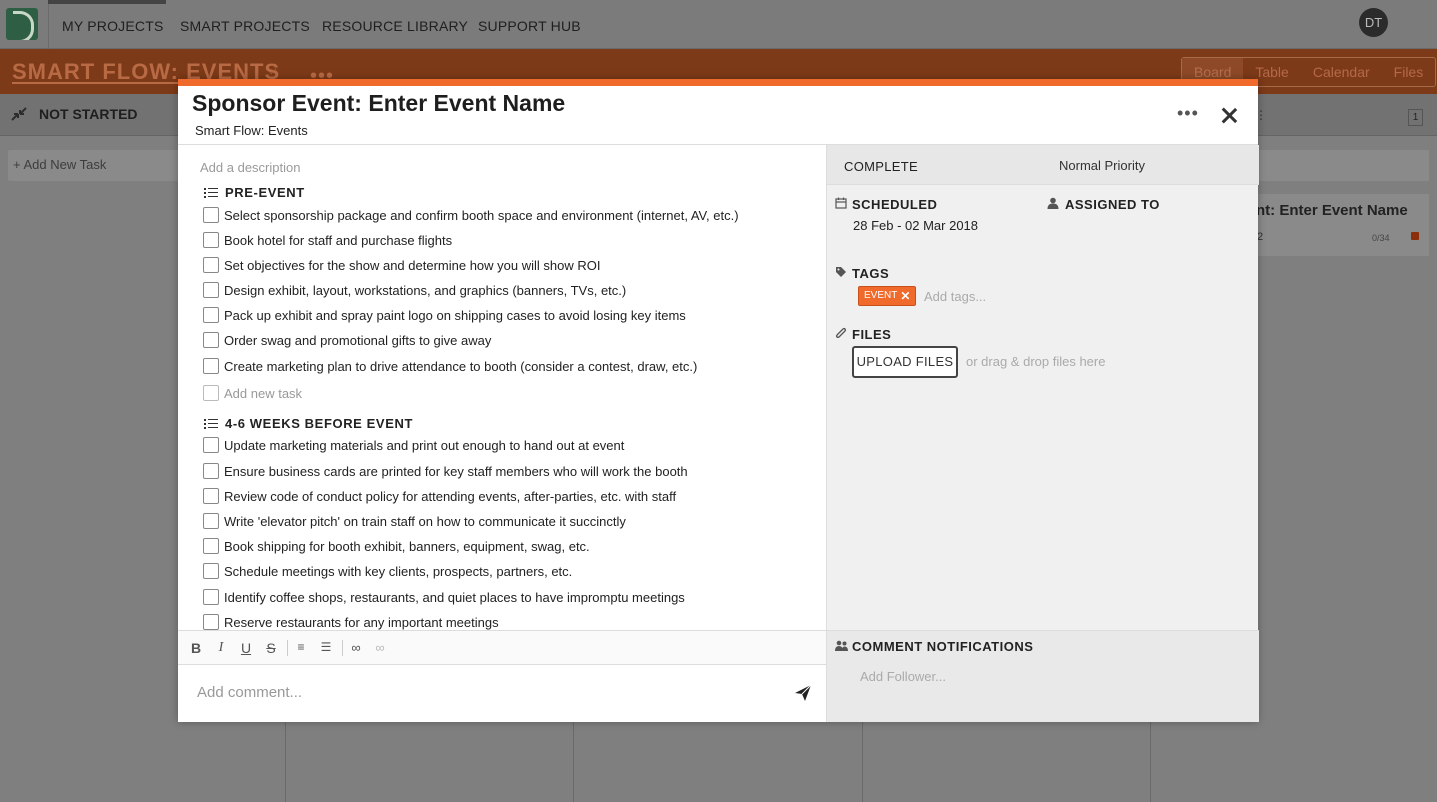 The width and height of the screenshot is (1437, 802). I want to click on checklist-title: 4-6 WEEKS BEFORE EVENT, so click(319, 423).